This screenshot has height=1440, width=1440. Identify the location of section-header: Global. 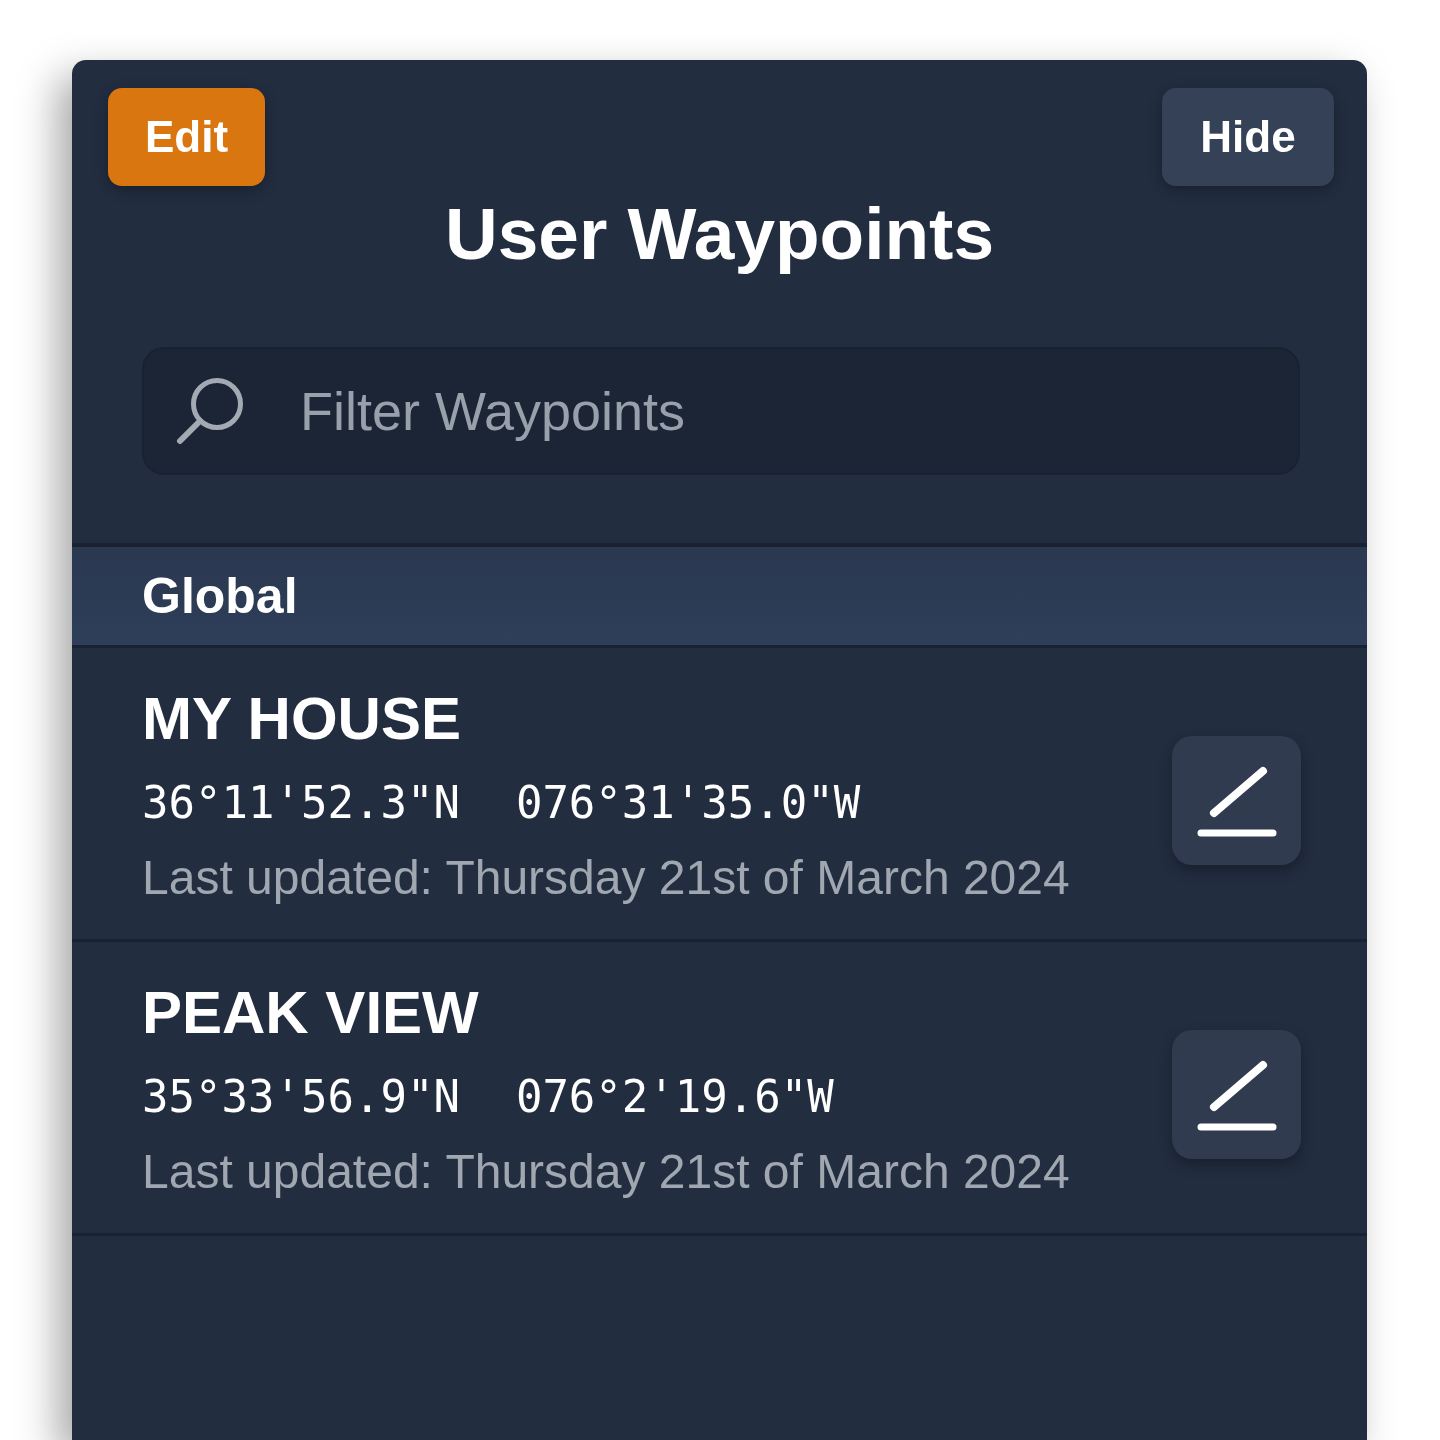
(719, 597).